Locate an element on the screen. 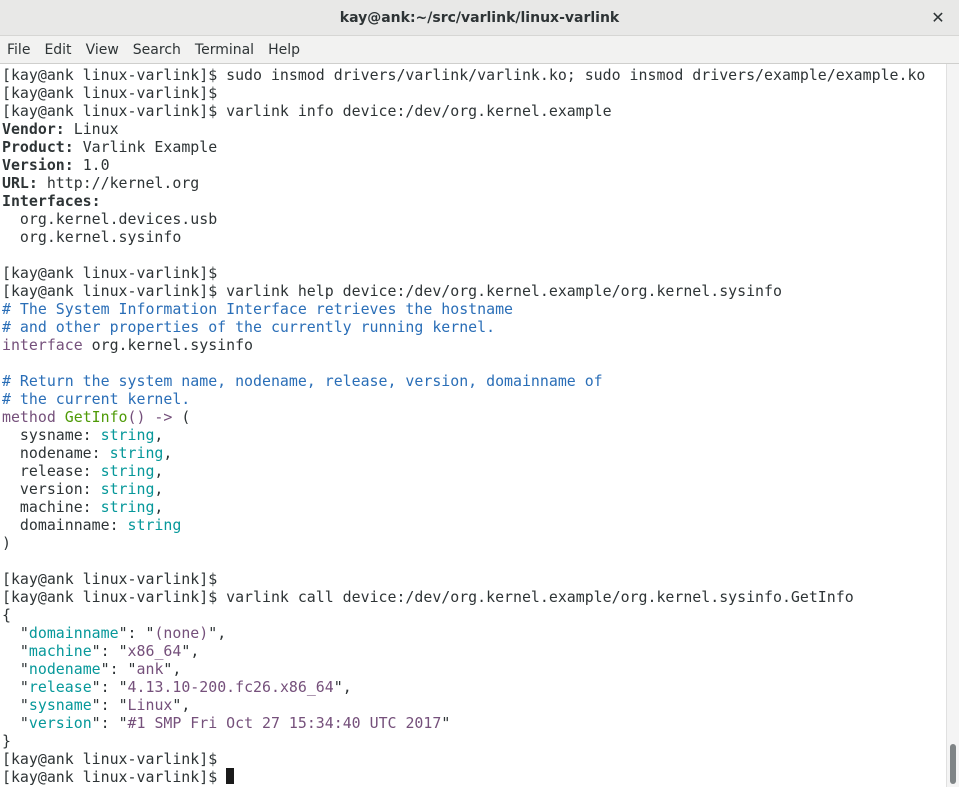 Image resolution: width=959 pixels, height=787 pixels. idl-field-name: domainname: is located at coordinates (60, 525).